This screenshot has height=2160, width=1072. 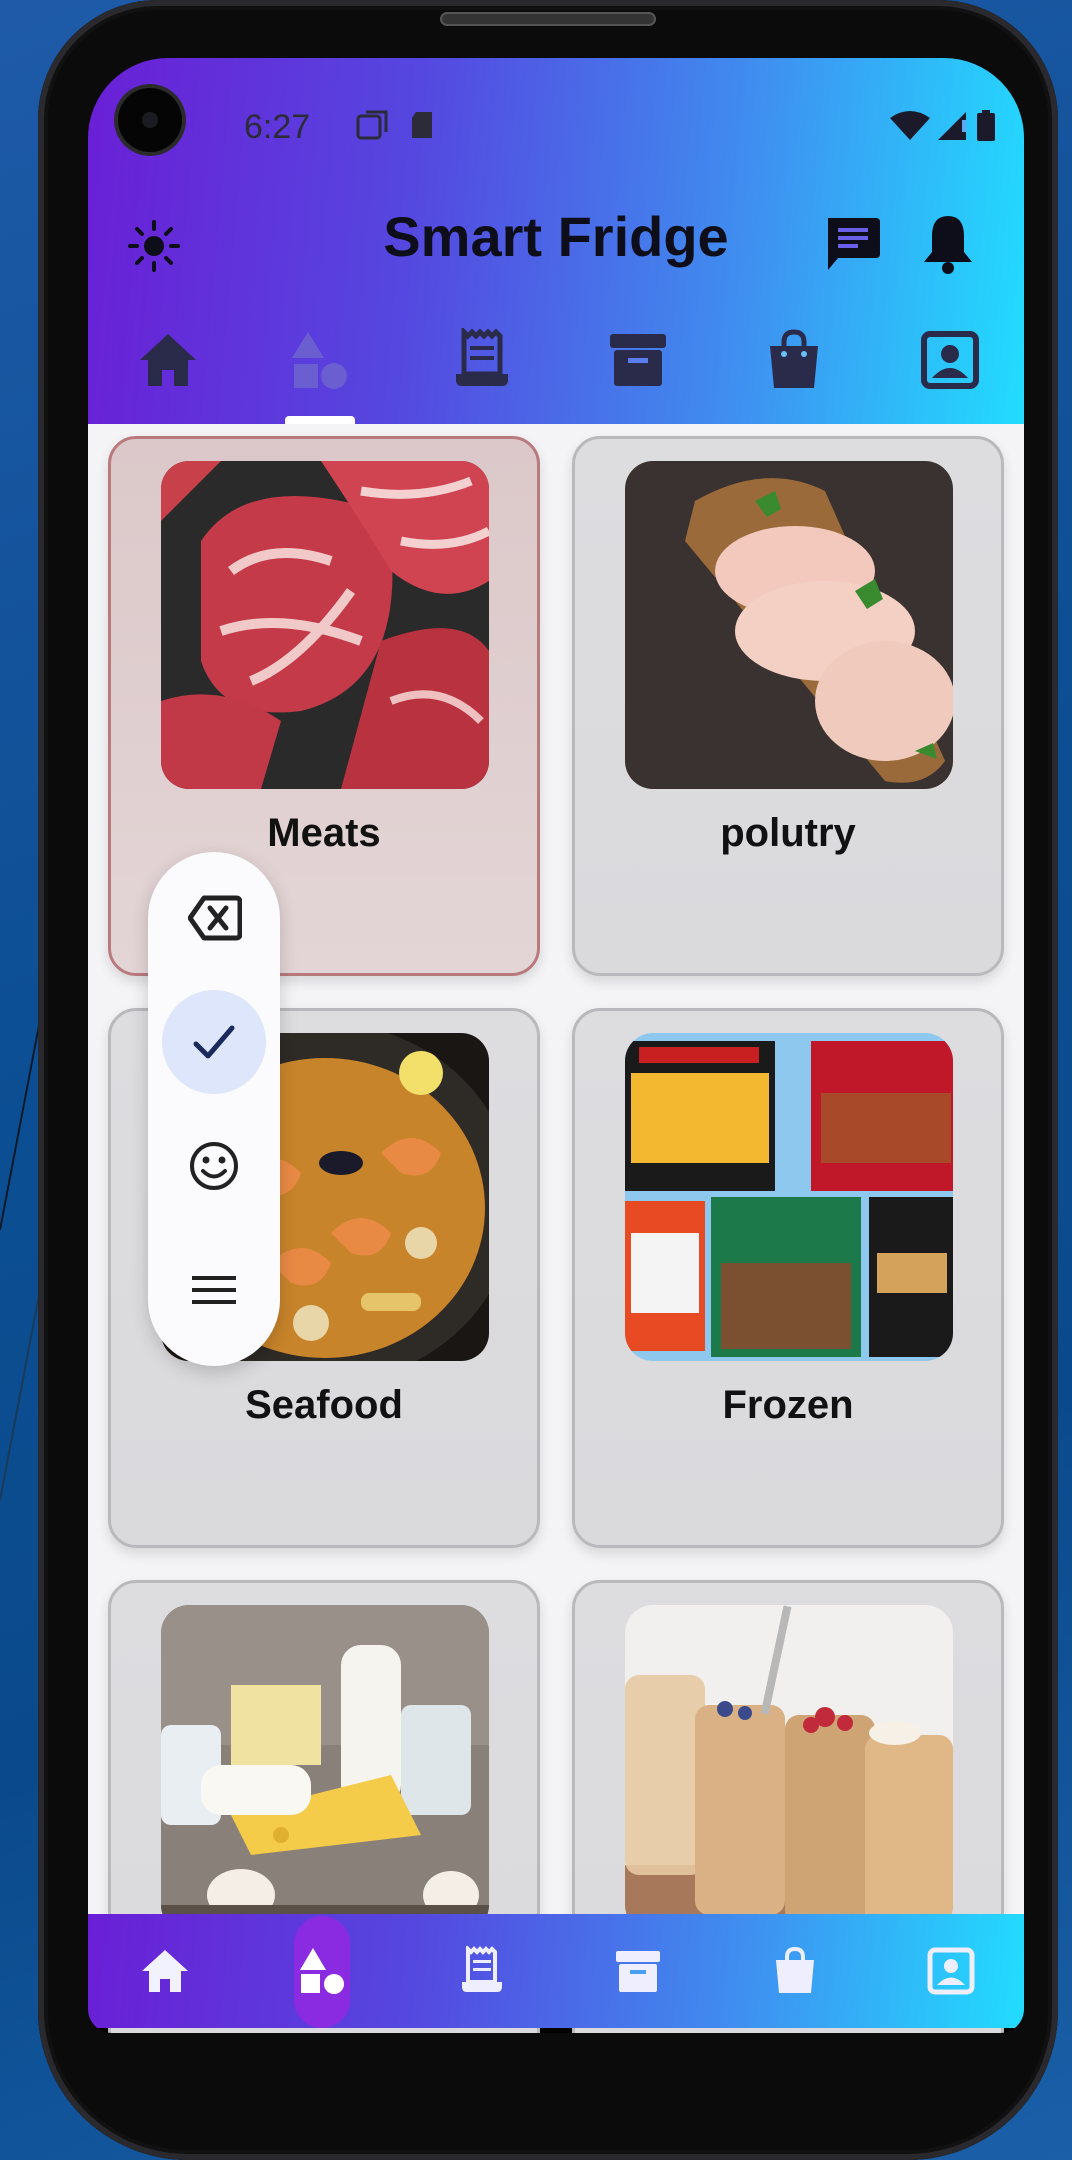 What do you see at coordinates (325, 625) in the screenshot?
I see `meats-image` at bounding box center [325, 625].